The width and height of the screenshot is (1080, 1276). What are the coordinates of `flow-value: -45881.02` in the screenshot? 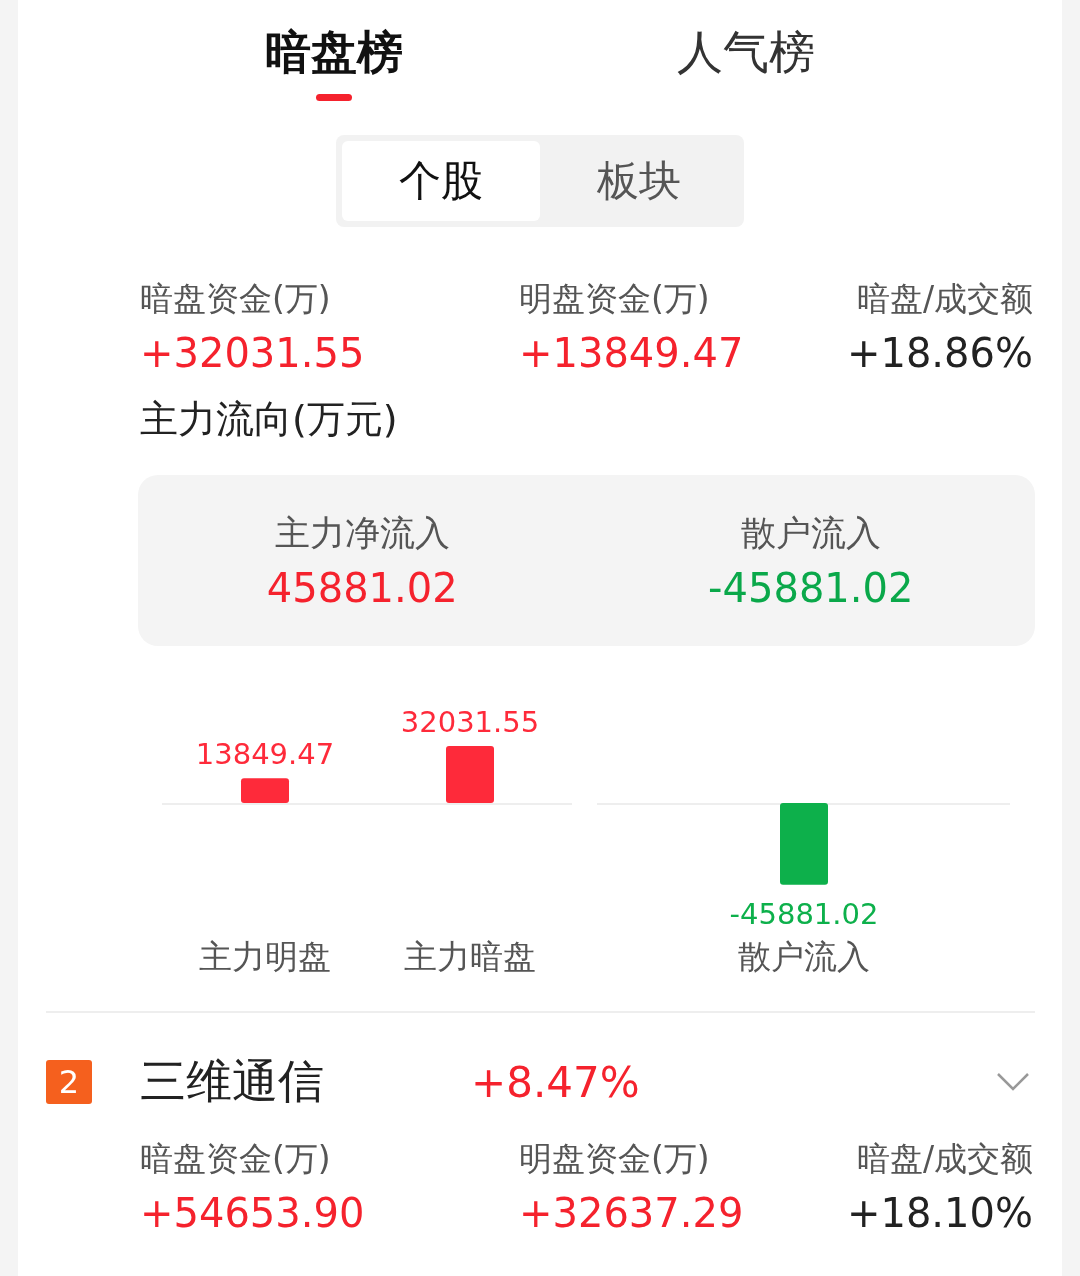 It's located at (811, 588).